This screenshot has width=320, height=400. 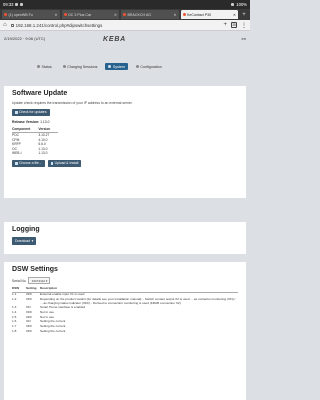 What do you see at coordinates (31, 122) in the screenshot?
I see `release-version: Release Version: 1.13.0` at bounding box center [31, 122].